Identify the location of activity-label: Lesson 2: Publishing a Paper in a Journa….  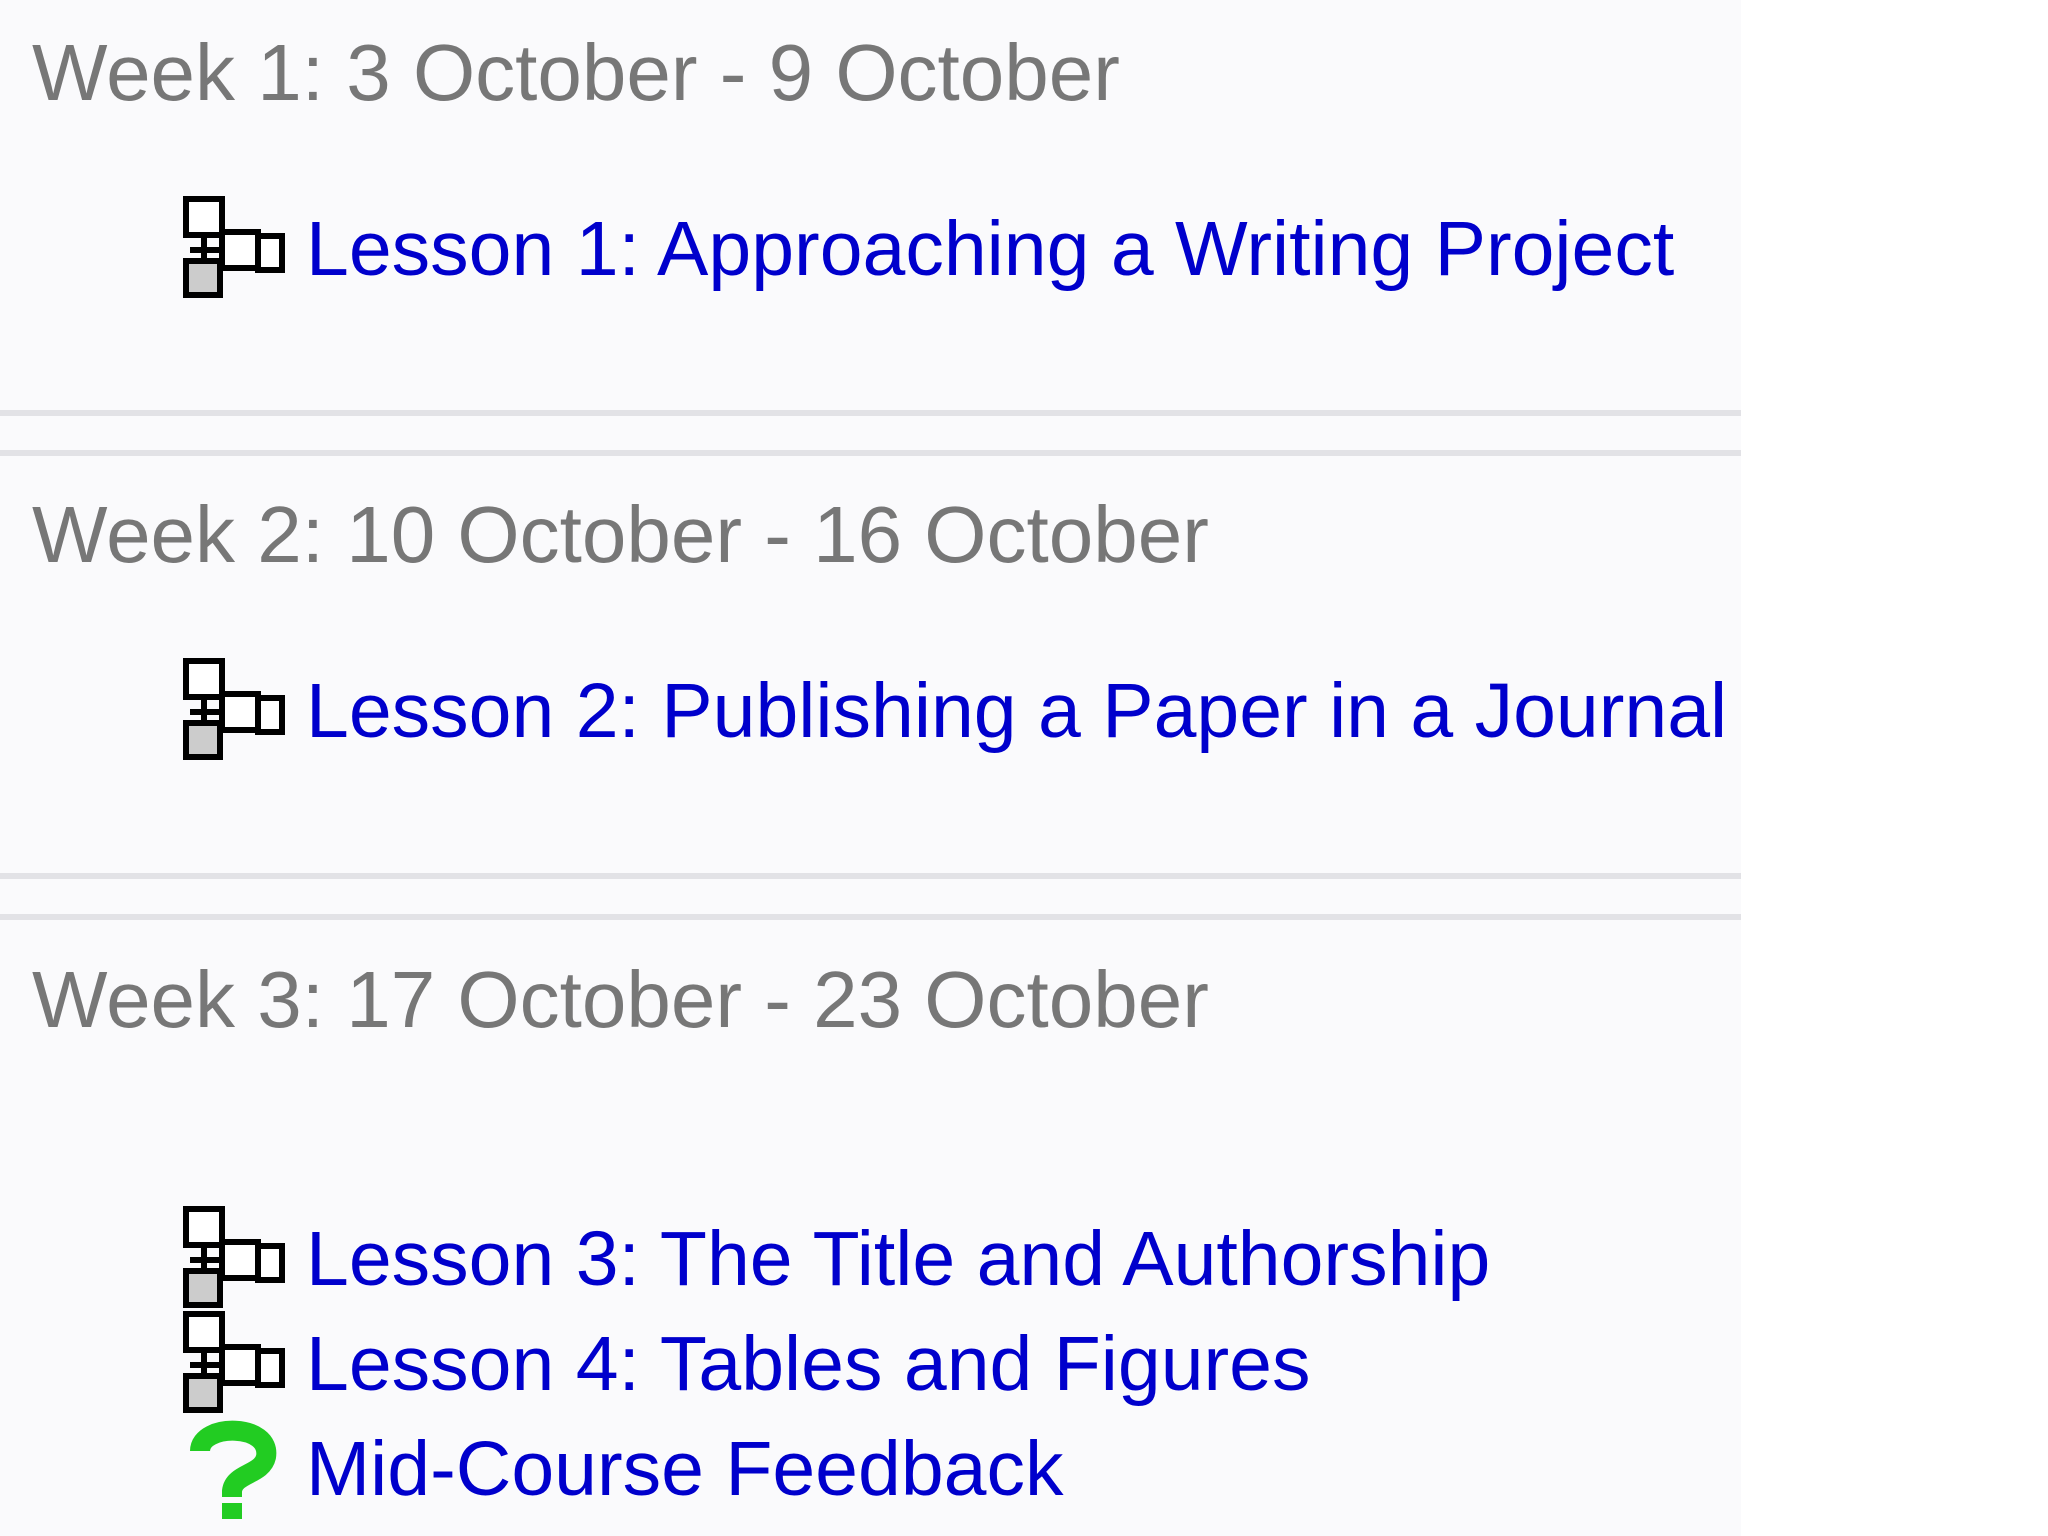
(1017, 711).